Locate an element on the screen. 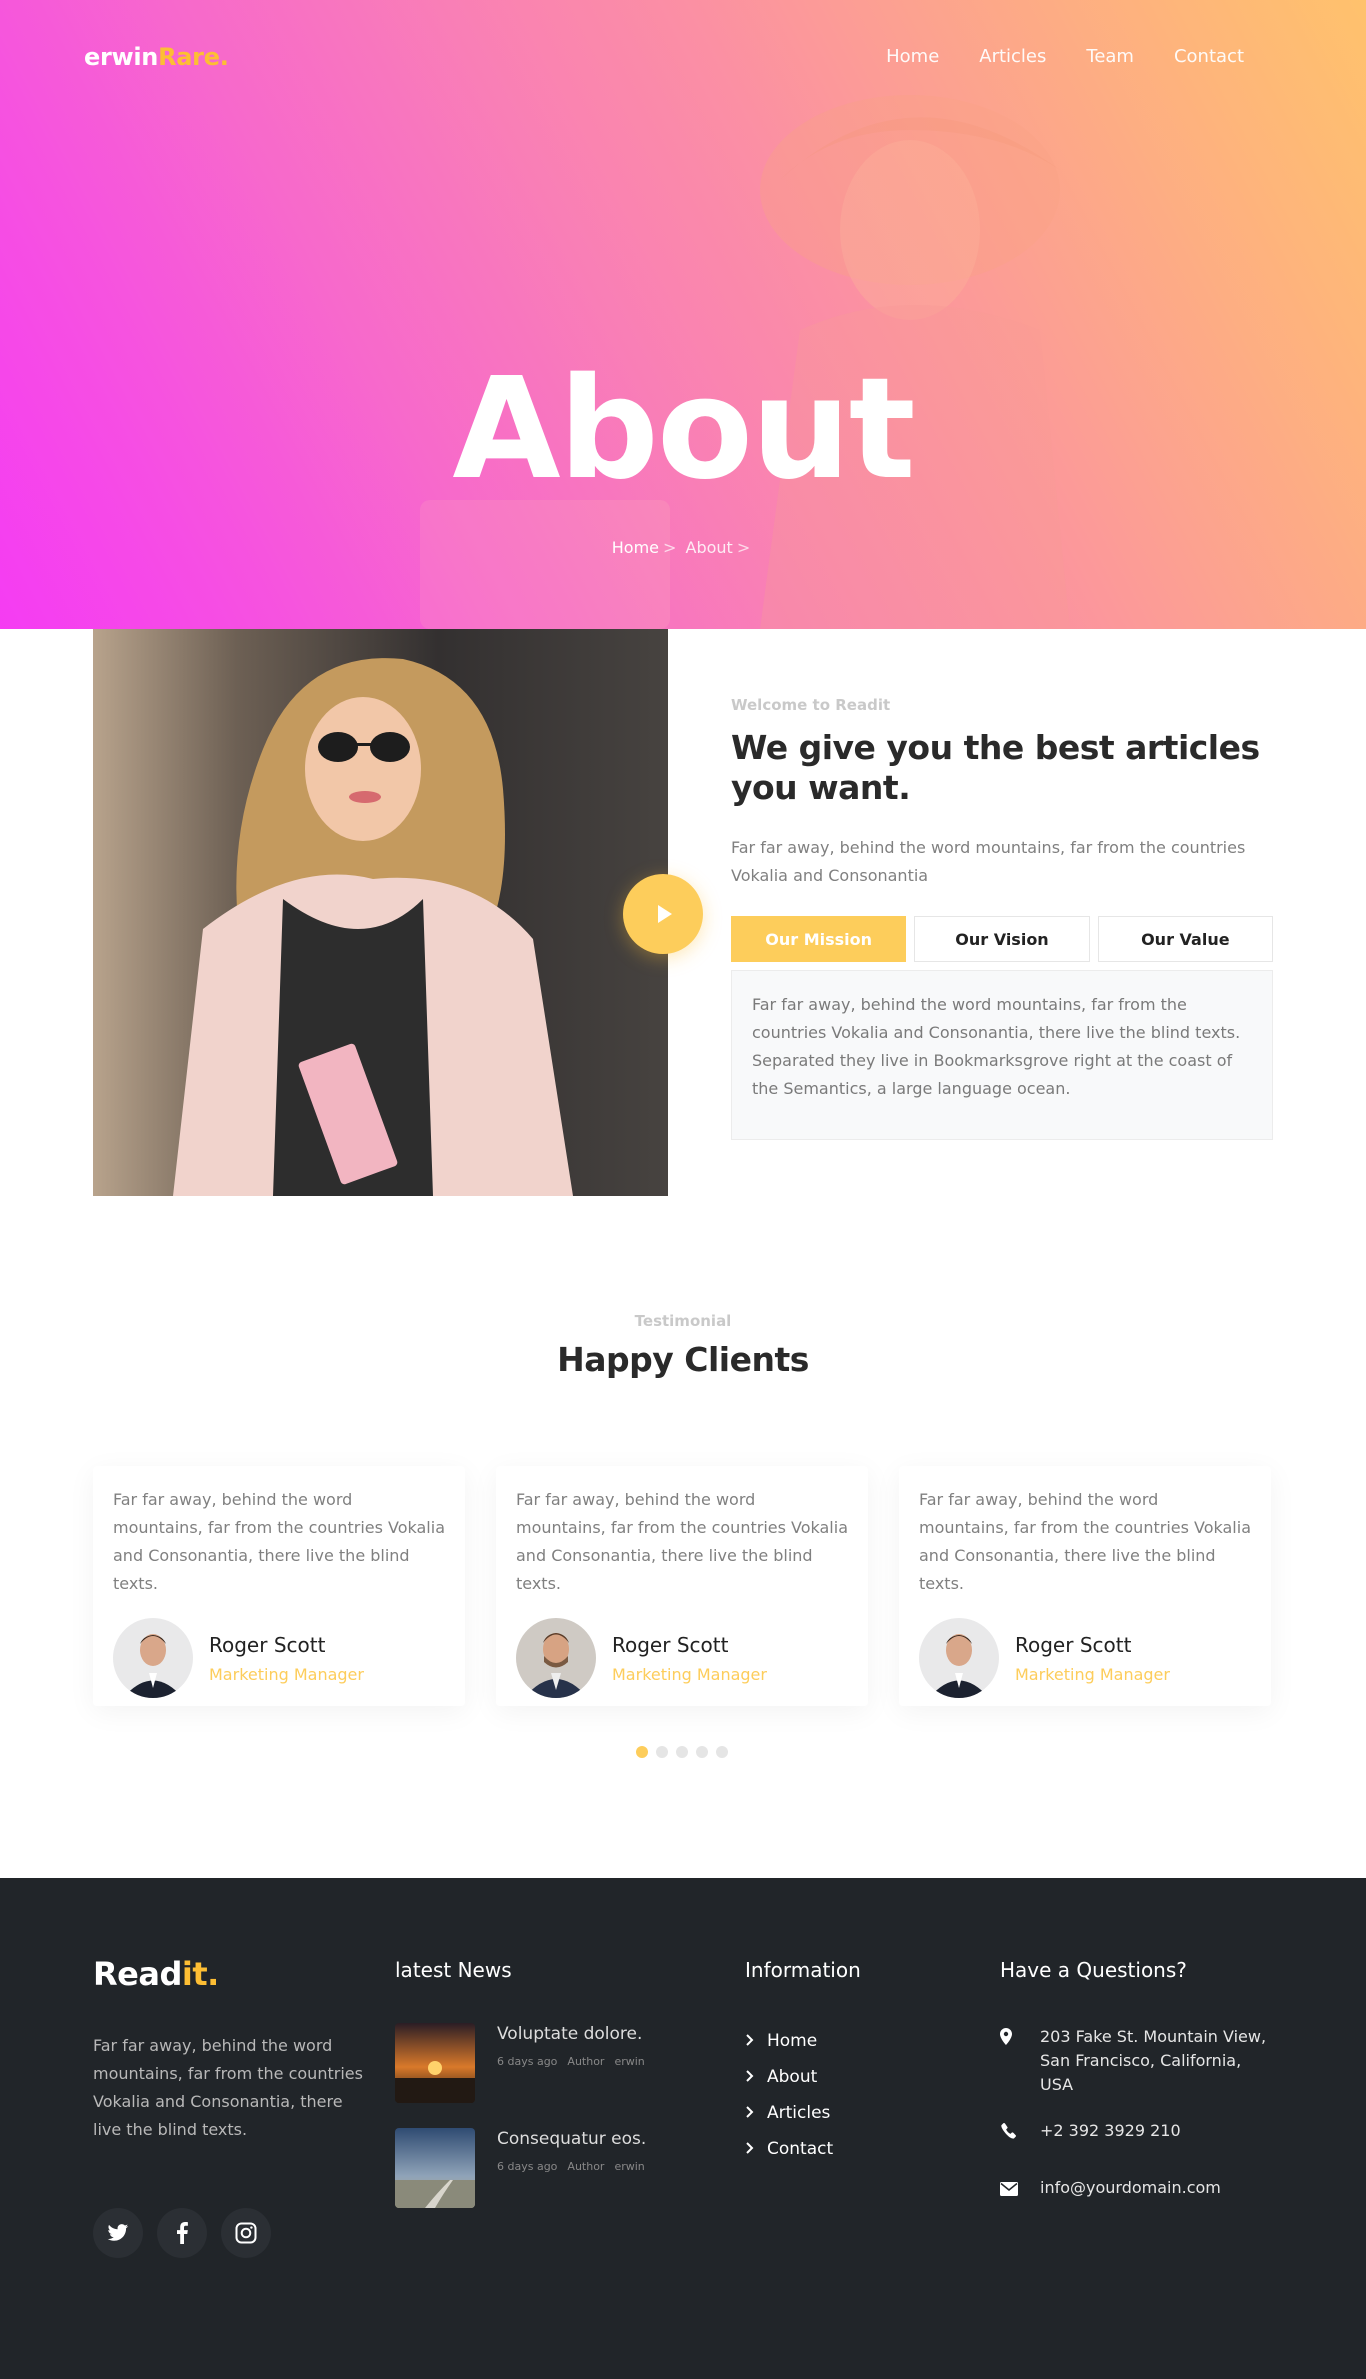 The height and width of the screenshot is (2379, 1366). phone-text: +2 392 3929 210 is located at coordinates (1110, 2130).